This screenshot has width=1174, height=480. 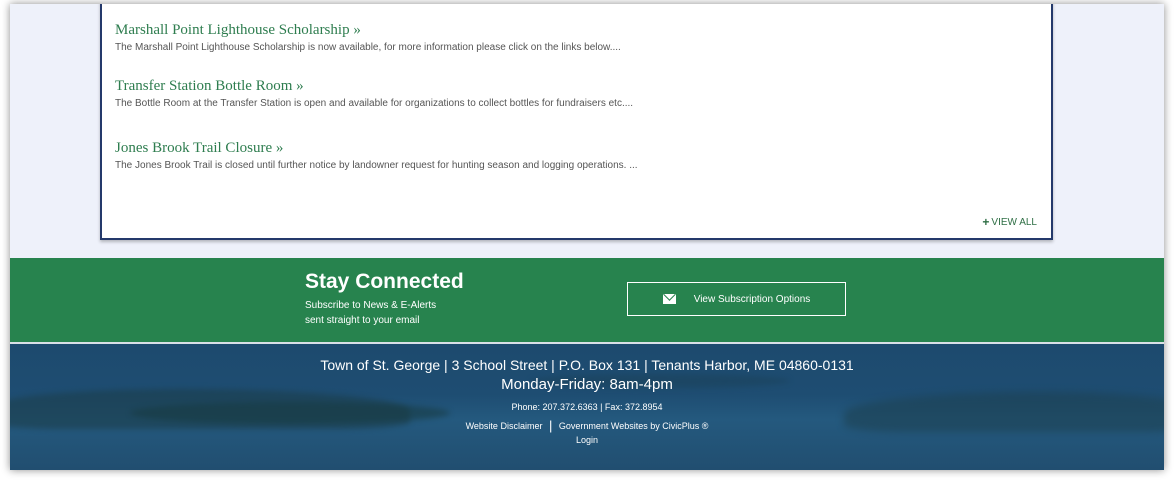 What do you see at coordinates (371, 305) in the screenshot?
I see `subtitle-line-1: Subscribe to News & E-Alerts` at bounding box center [371, 305].